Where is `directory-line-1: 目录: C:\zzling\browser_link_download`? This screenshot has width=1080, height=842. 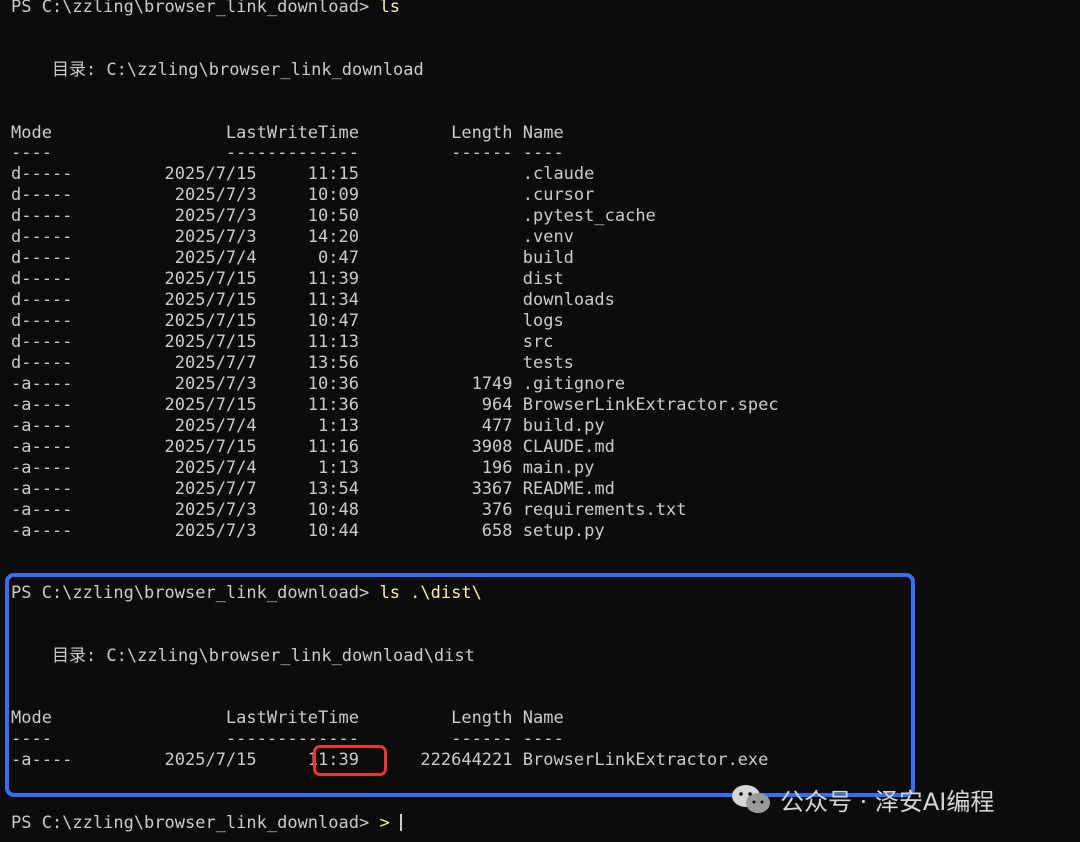 directory-line-1: 目录: C:\zzling\browser_link_download is located at coordinates (217, 70).